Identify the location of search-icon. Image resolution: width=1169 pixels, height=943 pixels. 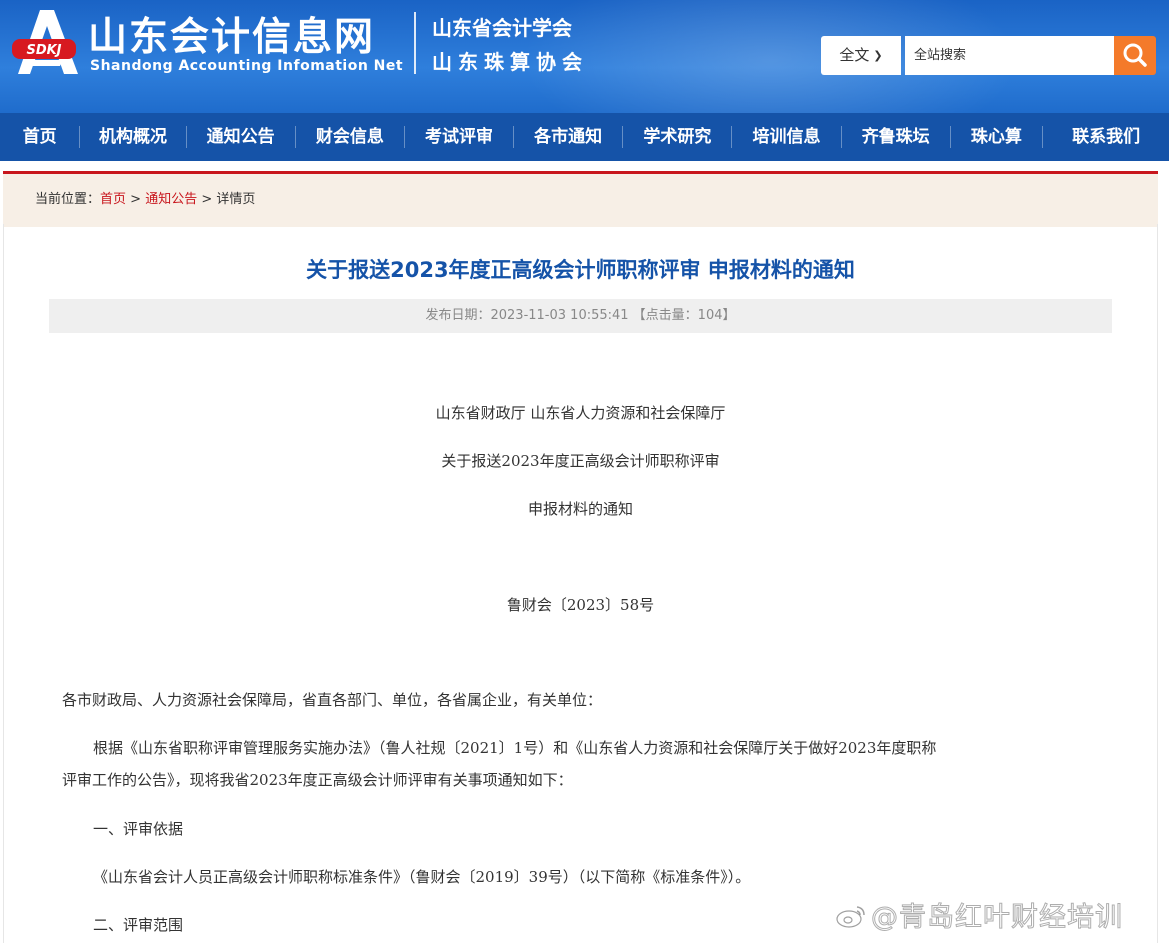
(1135, 55).